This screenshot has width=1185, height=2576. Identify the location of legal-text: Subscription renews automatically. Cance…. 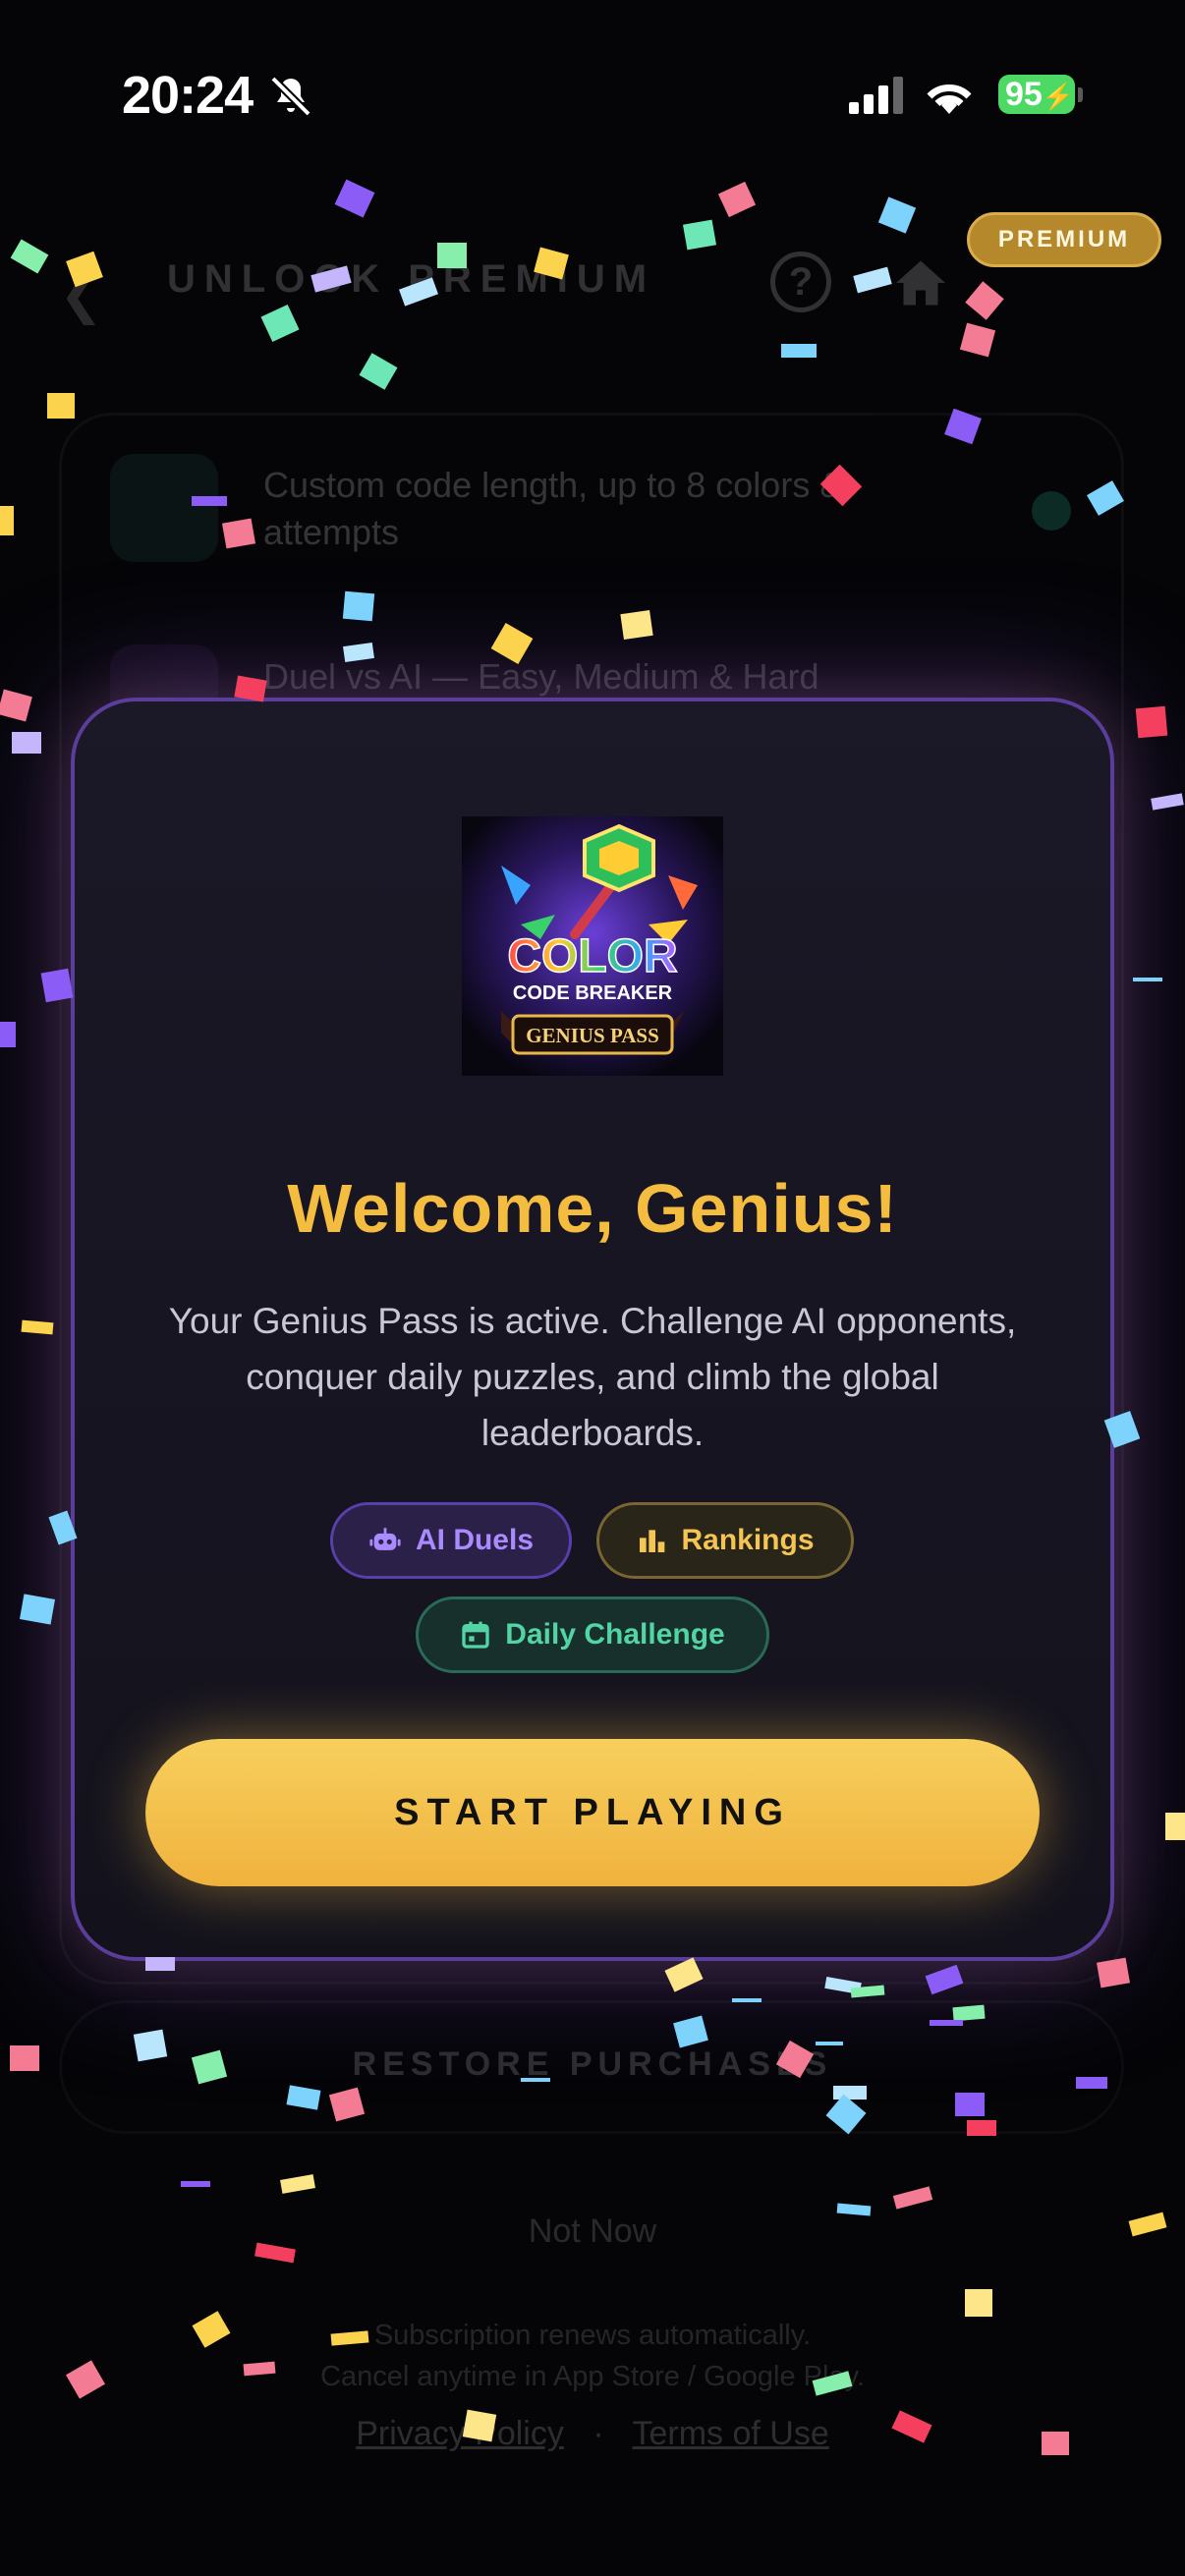
(592, 2356).